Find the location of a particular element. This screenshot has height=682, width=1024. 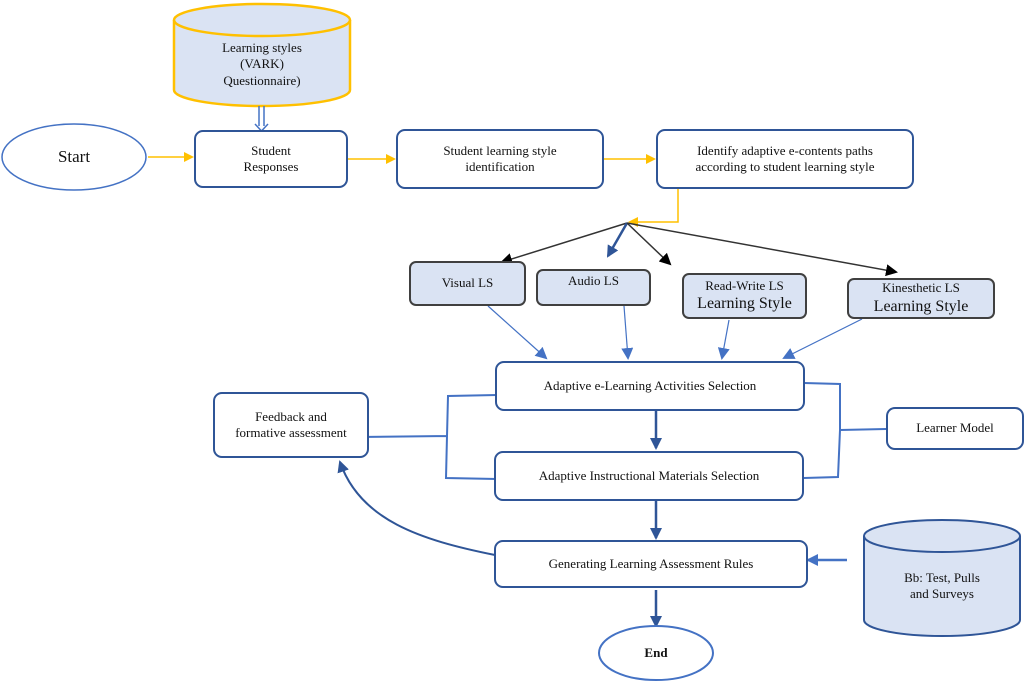

questionnaire-line-2: (VARK) is located at coordinates (262, 64).